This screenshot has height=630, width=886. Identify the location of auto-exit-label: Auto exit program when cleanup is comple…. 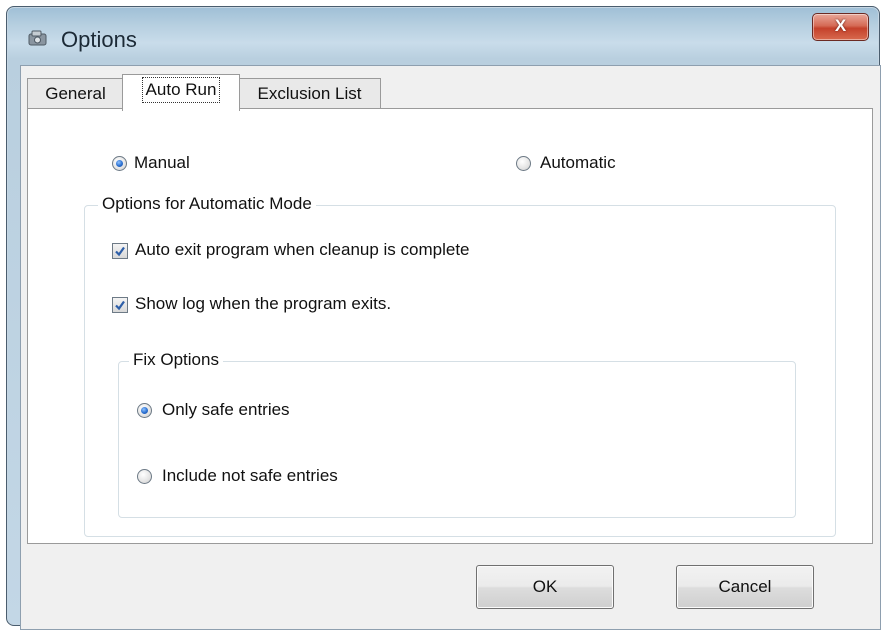
(302, 249).